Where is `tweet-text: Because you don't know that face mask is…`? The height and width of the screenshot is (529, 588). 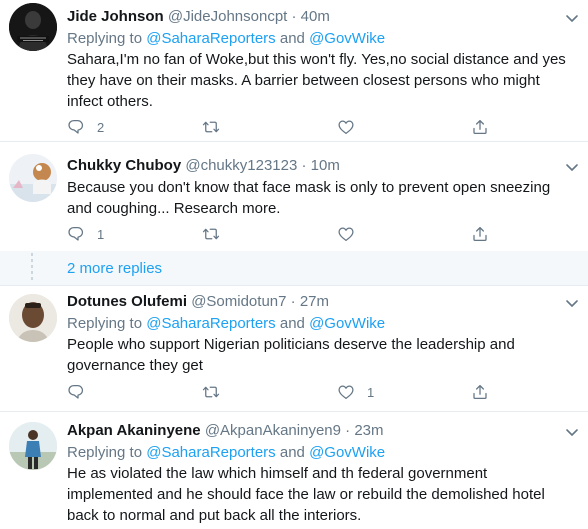
tweet-text: Because you don't know that face mask is… is located at coordinates (309, 198).